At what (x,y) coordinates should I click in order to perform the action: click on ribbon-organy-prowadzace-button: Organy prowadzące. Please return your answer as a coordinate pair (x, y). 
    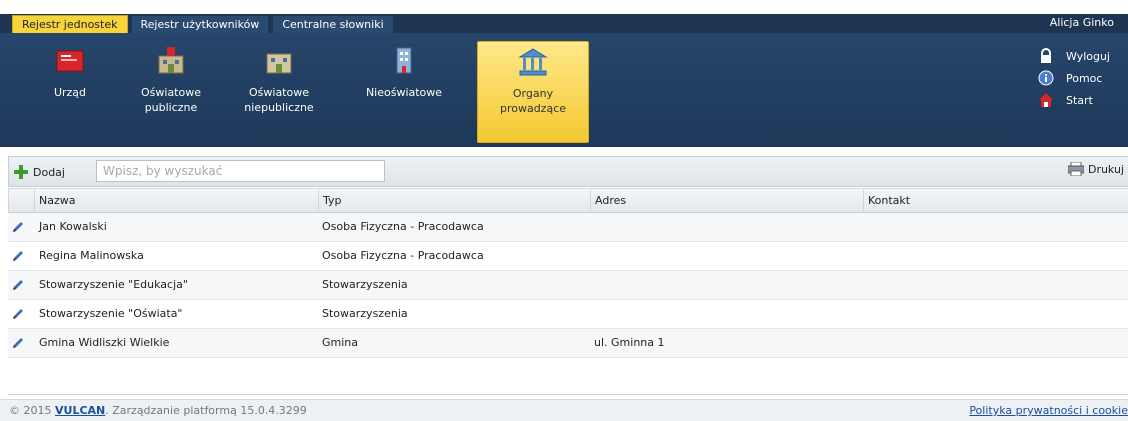
    Looking at the image, I should click on (533, 92).